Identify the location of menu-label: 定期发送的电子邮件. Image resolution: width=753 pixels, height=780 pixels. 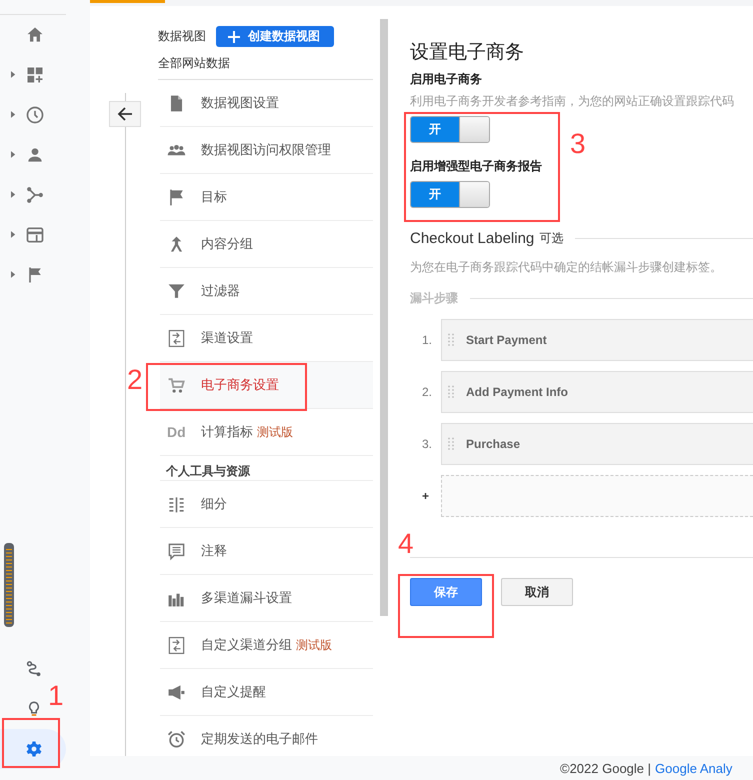
(259, 739).